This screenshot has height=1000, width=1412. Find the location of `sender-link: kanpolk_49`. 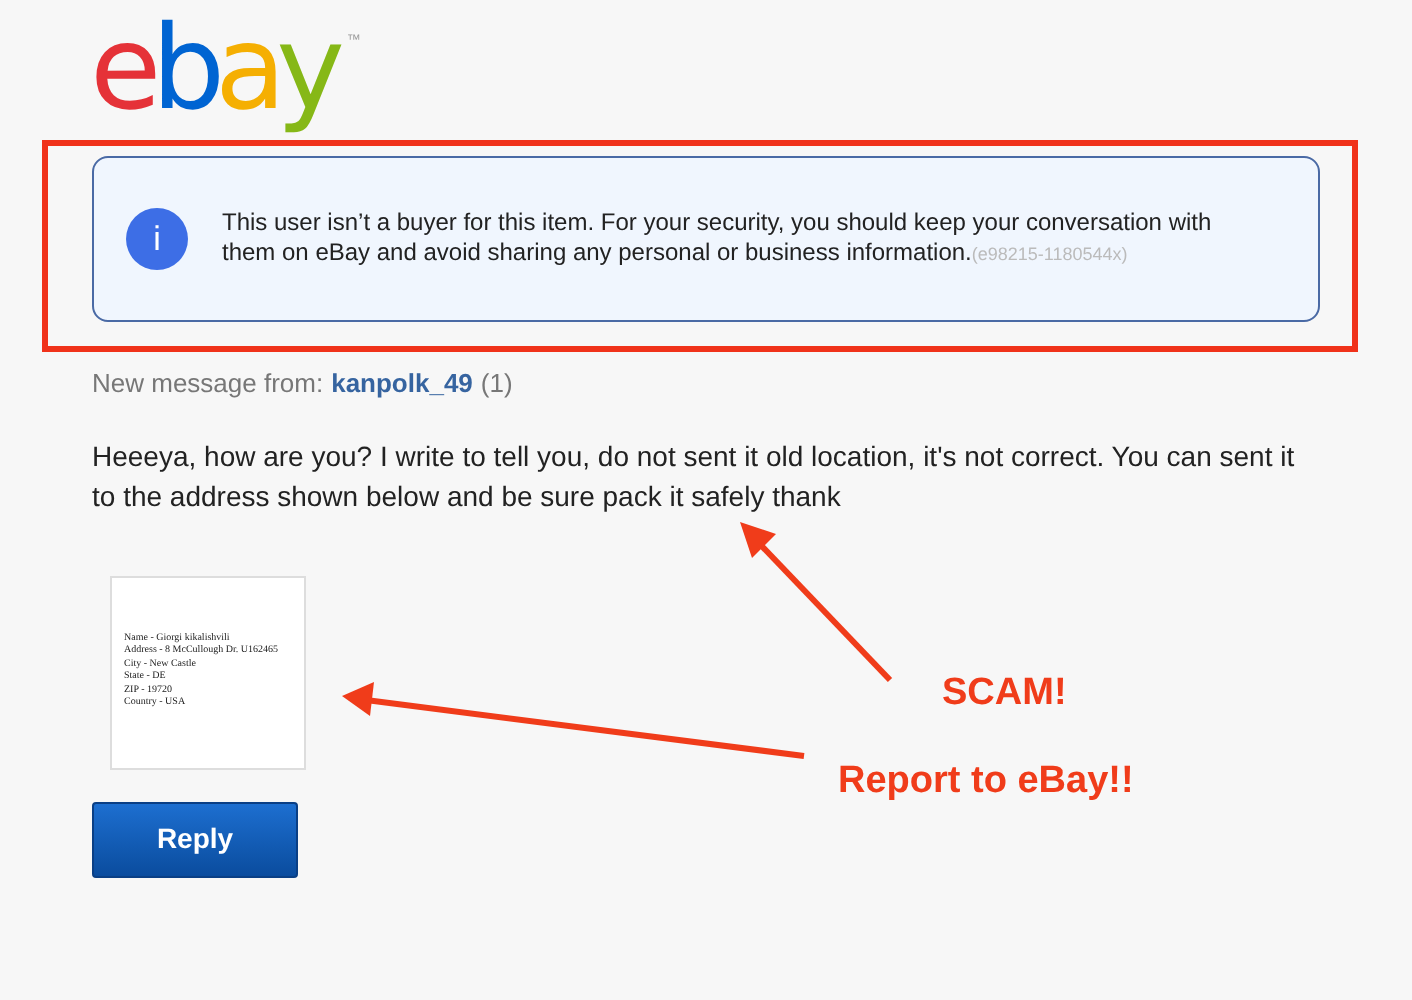

sender-link: kanpolk_49 is located at coordinates (402, 383).